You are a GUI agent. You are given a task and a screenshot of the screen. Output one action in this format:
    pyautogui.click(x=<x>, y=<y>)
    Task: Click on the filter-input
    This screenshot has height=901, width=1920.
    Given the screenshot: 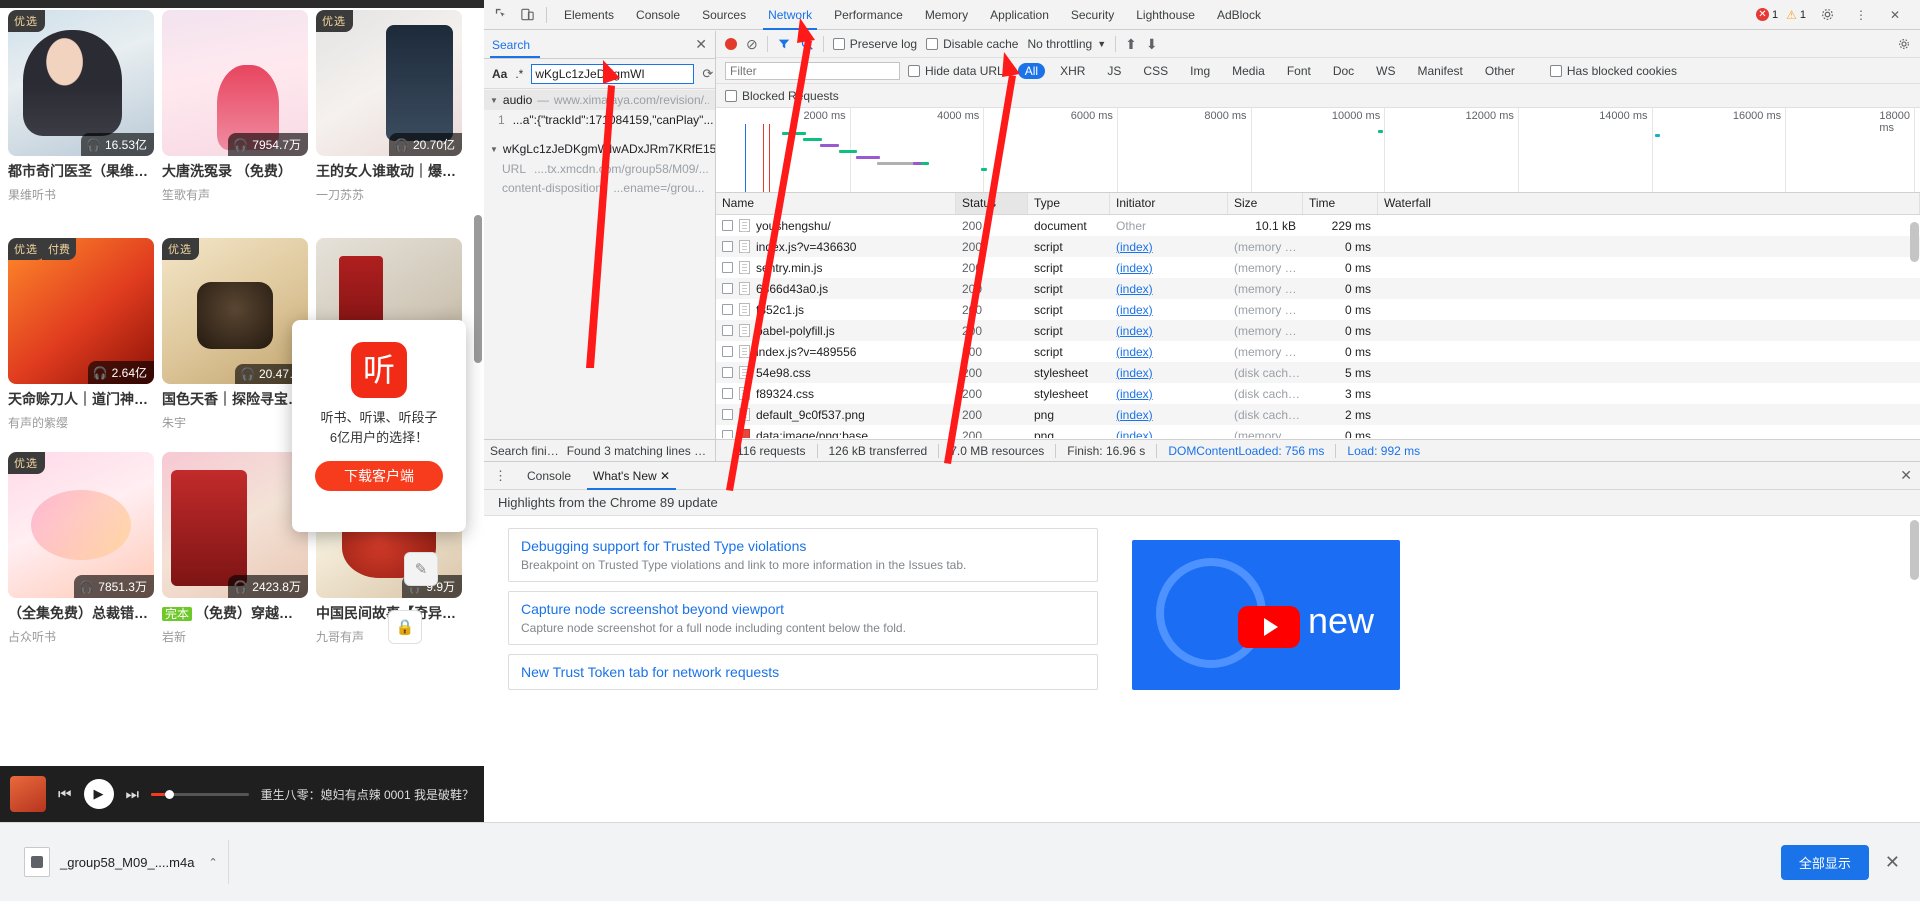 What is the action you would take?
    pyautogui.click(x=812, y=70)
    